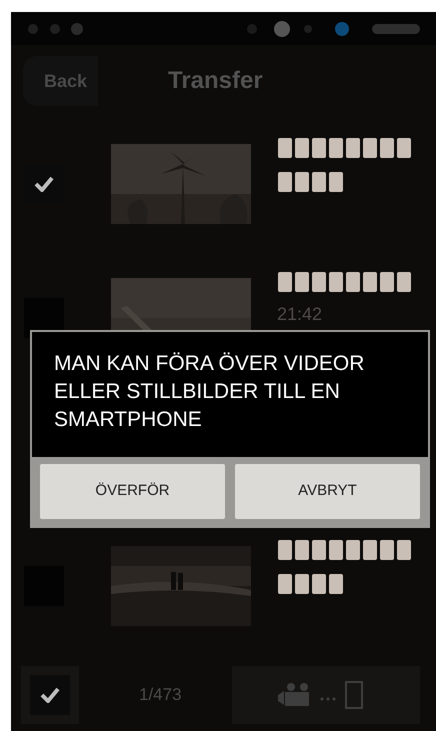  I want to click on status-icons-drawing, so click(55, 28).